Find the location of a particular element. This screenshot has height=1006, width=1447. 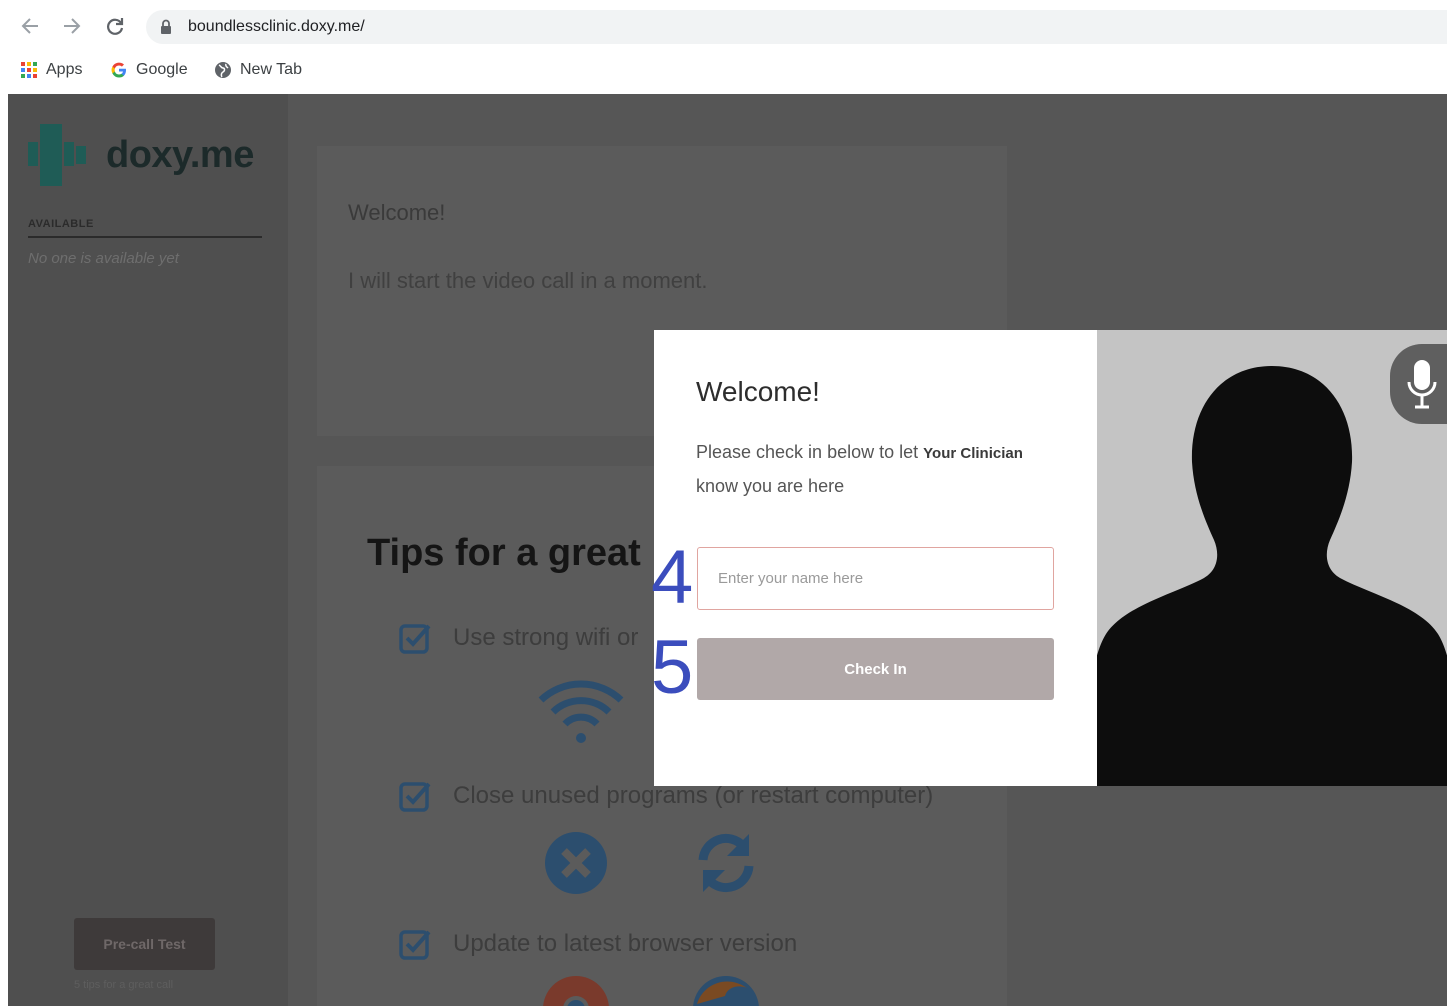

modal-text-after: know you are here is located at coordinates (770, 486).